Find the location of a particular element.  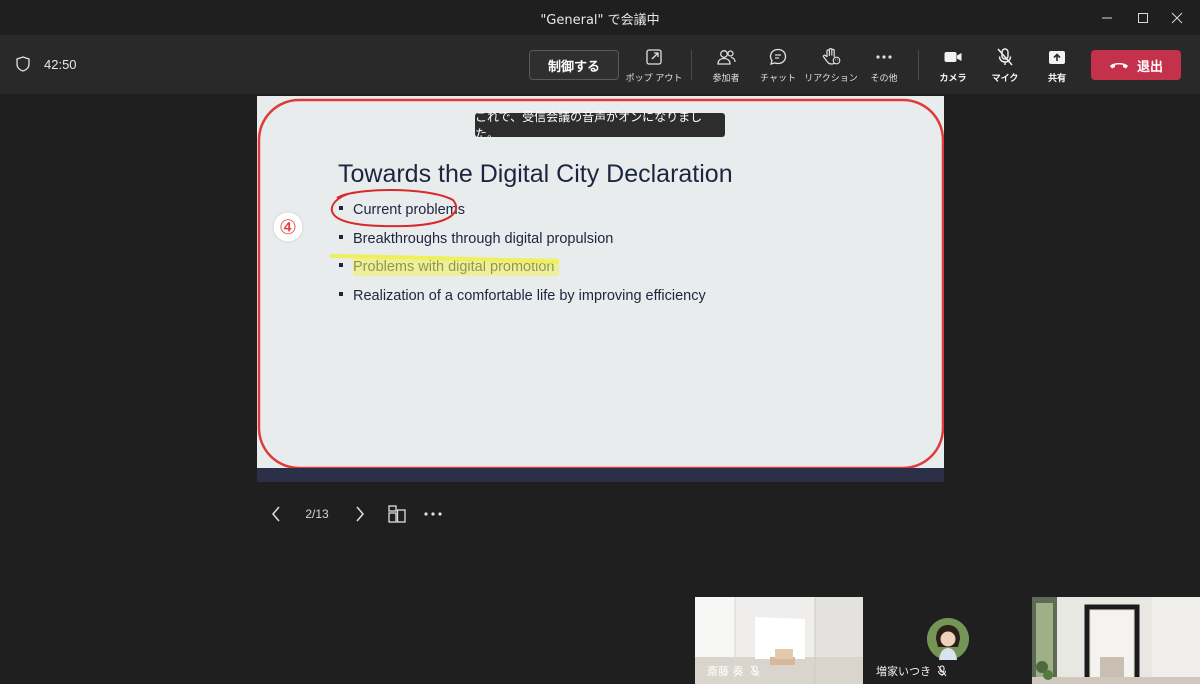

bullet-text: Current problems is located at coordinates (409, 210).